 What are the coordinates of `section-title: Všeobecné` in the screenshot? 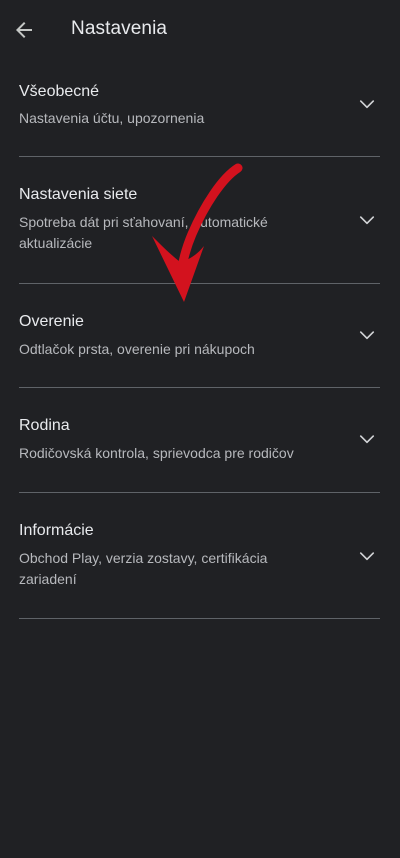 It's located at (59, 91).